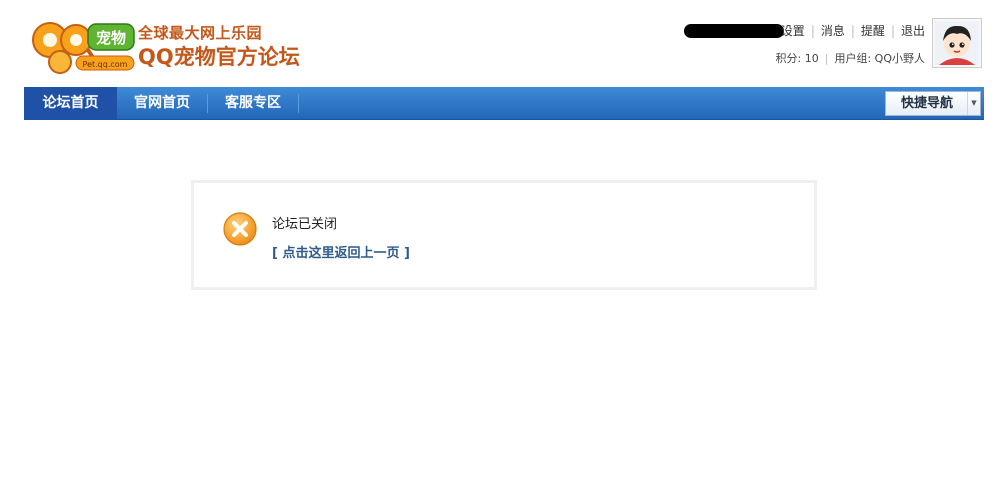 The image size is (1001, 492). What do you see at coordinates (162, 103) in the screenshot?
I see `nav-official-home: 官网首页` at bounding box center [162, 103].